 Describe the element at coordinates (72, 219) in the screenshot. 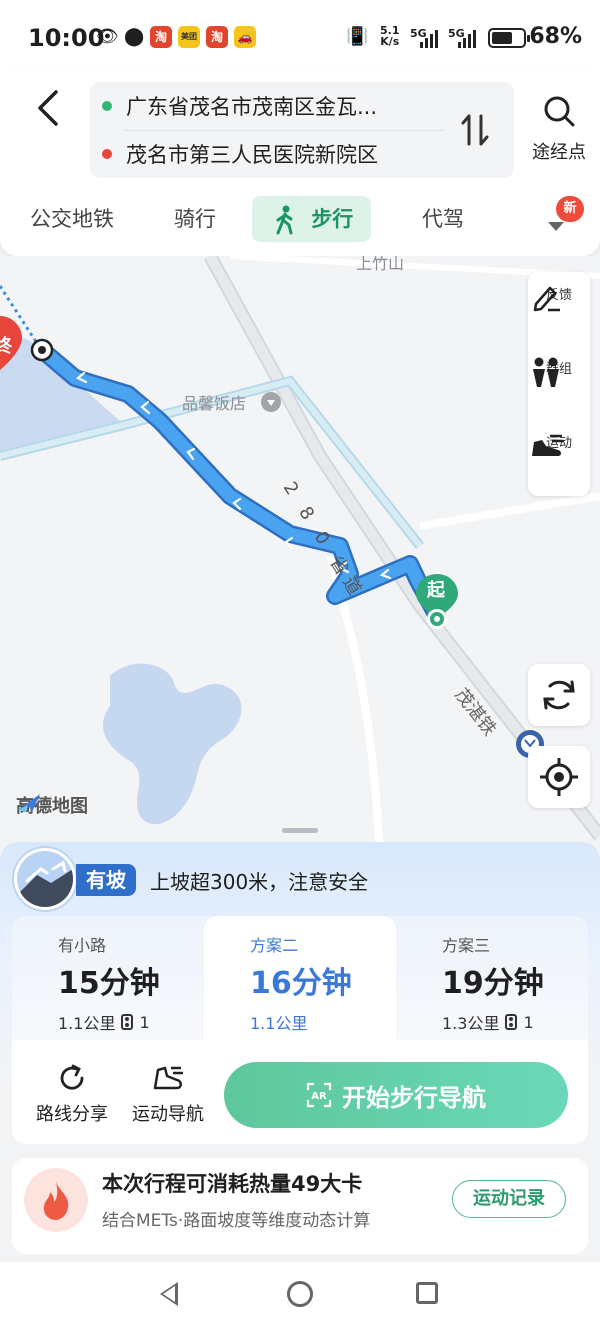

I see `tab-transit: 公交地铁` at that location.